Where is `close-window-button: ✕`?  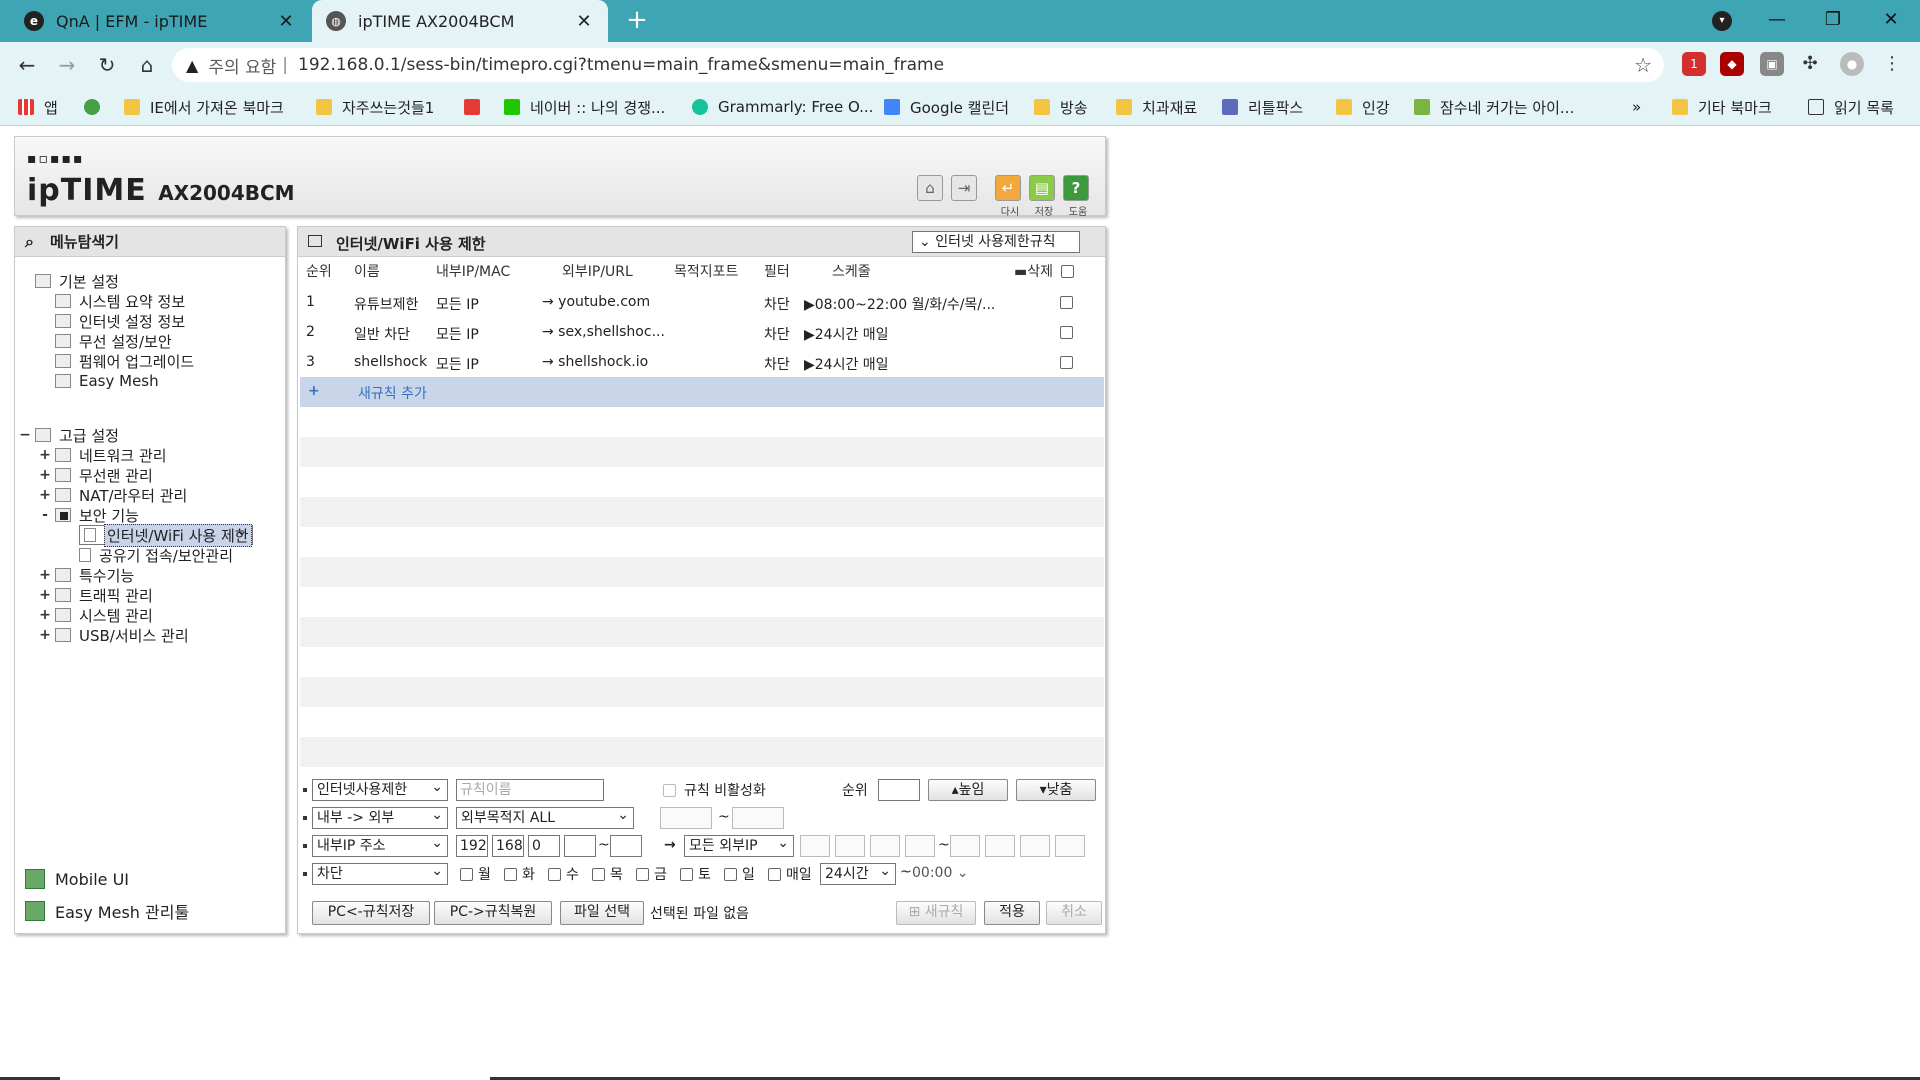 close-window-button: ✕ is located at coordinates (1891, 21).